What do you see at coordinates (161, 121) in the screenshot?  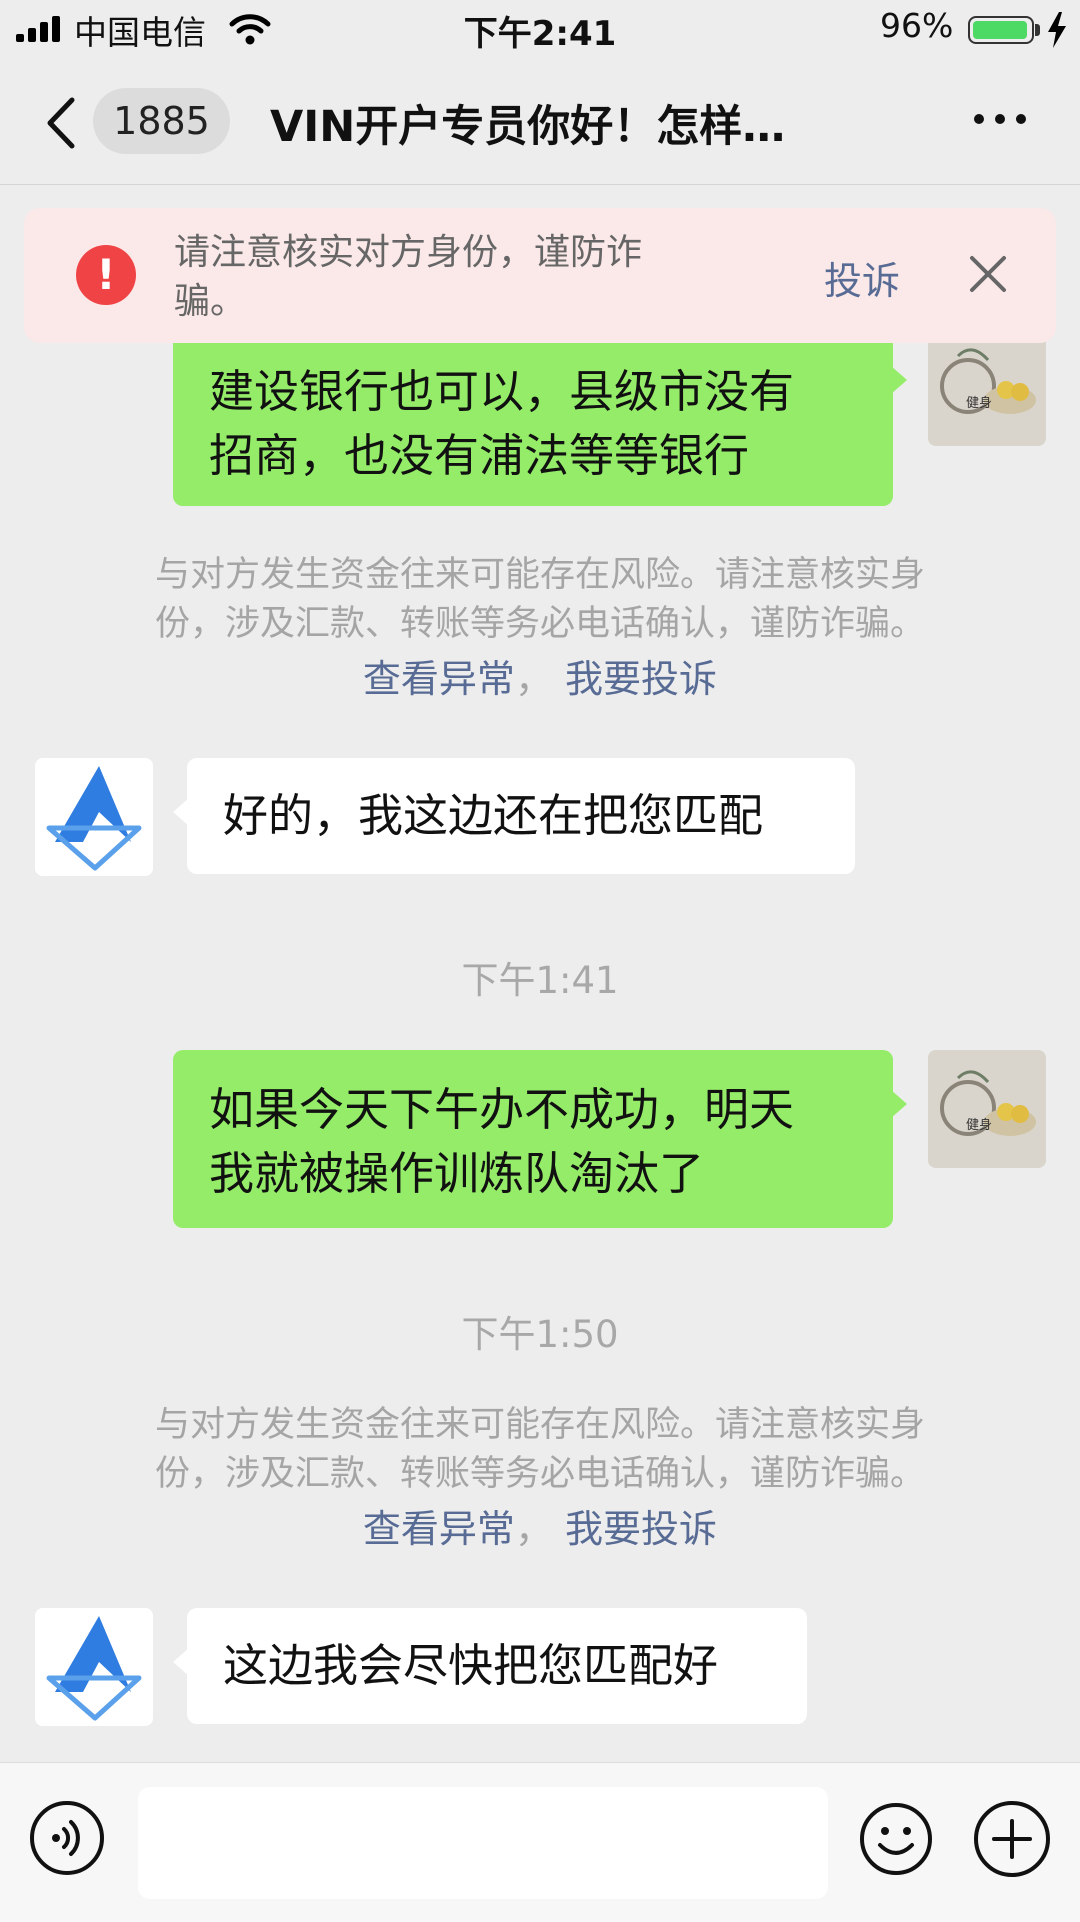 I see `unread-count-badge: 1885` at bounding box center [161, 121].